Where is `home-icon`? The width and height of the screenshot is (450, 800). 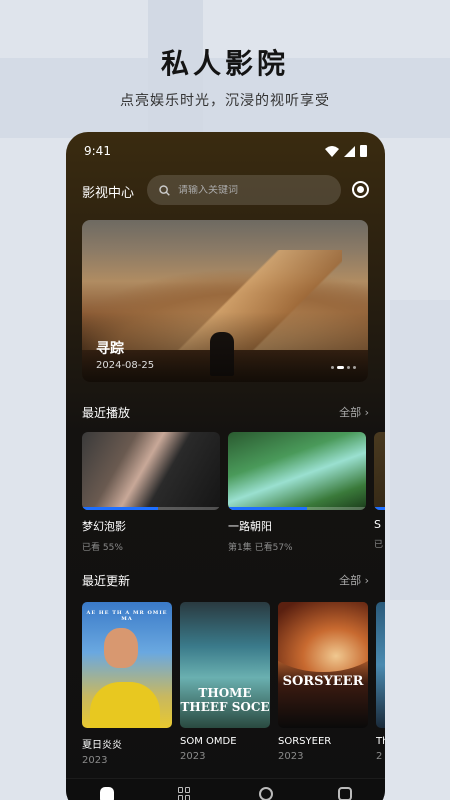
home-icon is located at coordinates (107, 793).